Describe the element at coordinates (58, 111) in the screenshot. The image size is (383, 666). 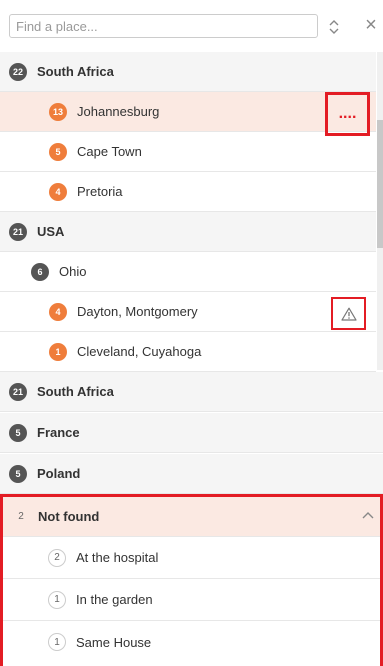
I see `count-badge: 13` at that location.